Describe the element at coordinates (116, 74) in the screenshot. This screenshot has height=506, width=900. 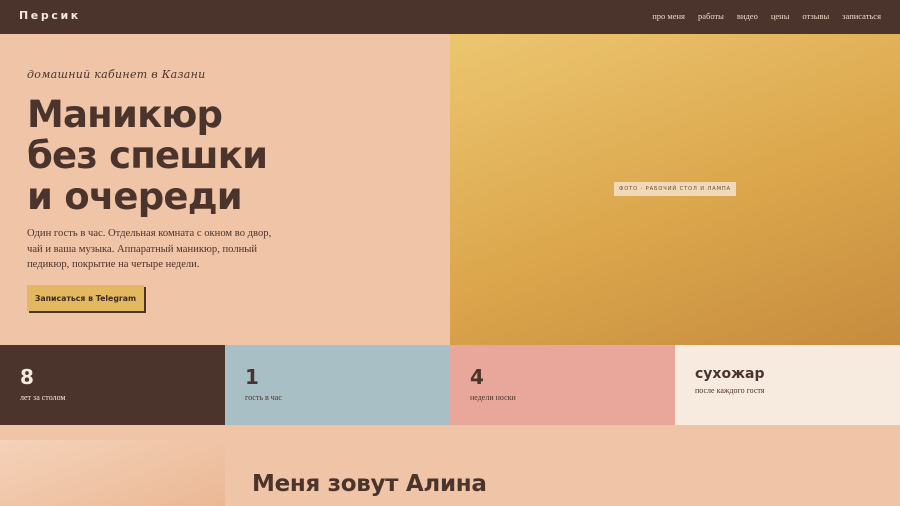
I see `hero-kicker: домашний кабинет в Казани` at that location.